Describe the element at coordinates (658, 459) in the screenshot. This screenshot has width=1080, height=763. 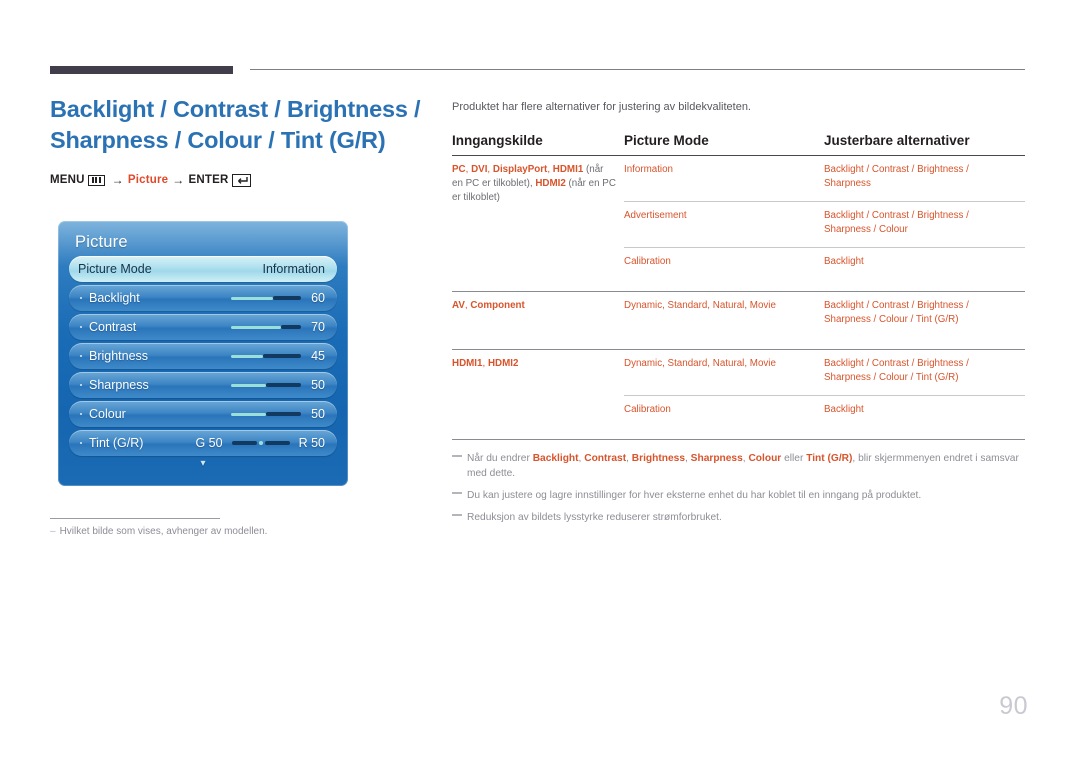
I see `note-term: Brightness` at that location.